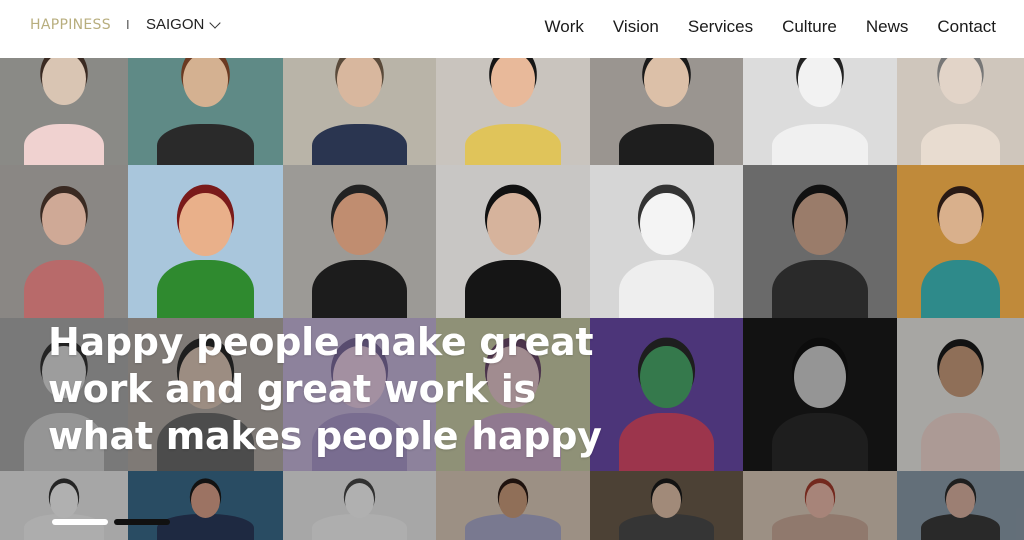 This screenshot has width=1024, height=540. Describe the element at coordinates (292, 389) in the screenshot. I see `hero-line: work and great work is` at that location.